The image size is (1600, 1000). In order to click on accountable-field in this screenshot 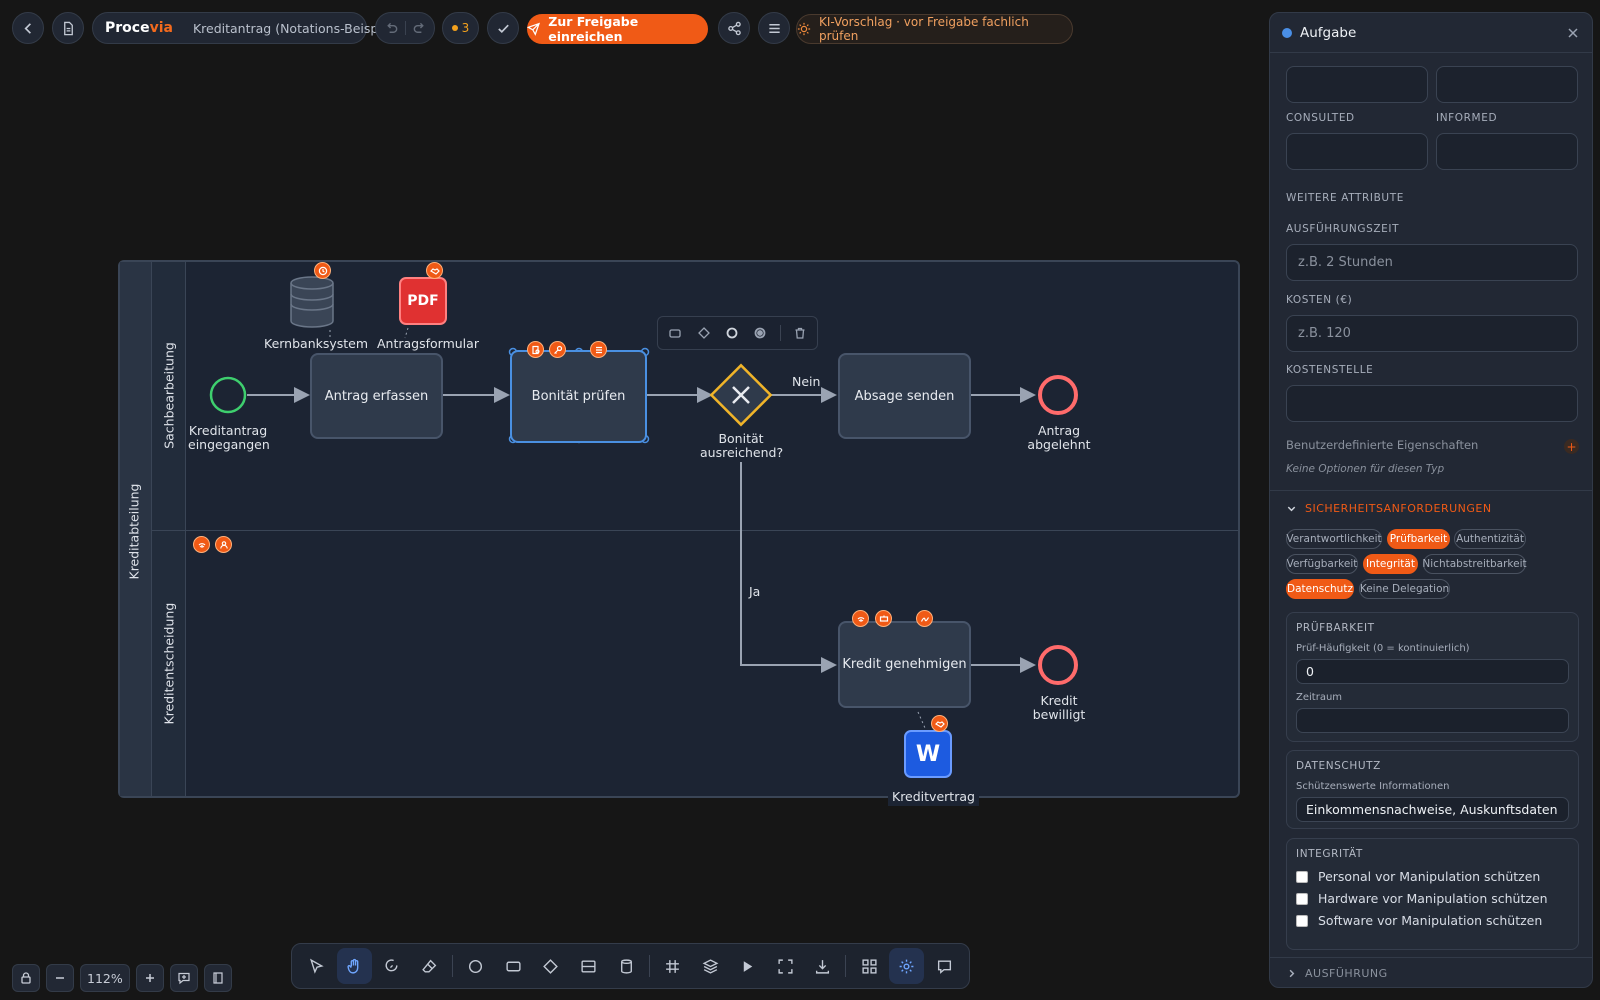, I will do `click(1507, 84)`.